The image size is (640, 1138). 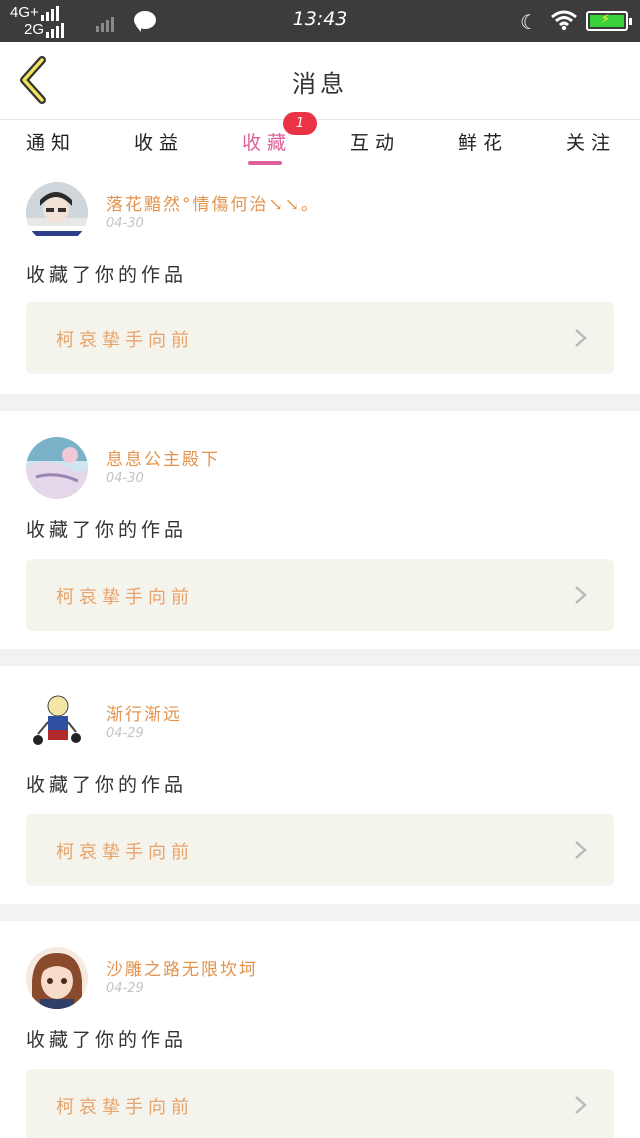 I want to click on header-bar: 消息, so click(x=320, y=81).